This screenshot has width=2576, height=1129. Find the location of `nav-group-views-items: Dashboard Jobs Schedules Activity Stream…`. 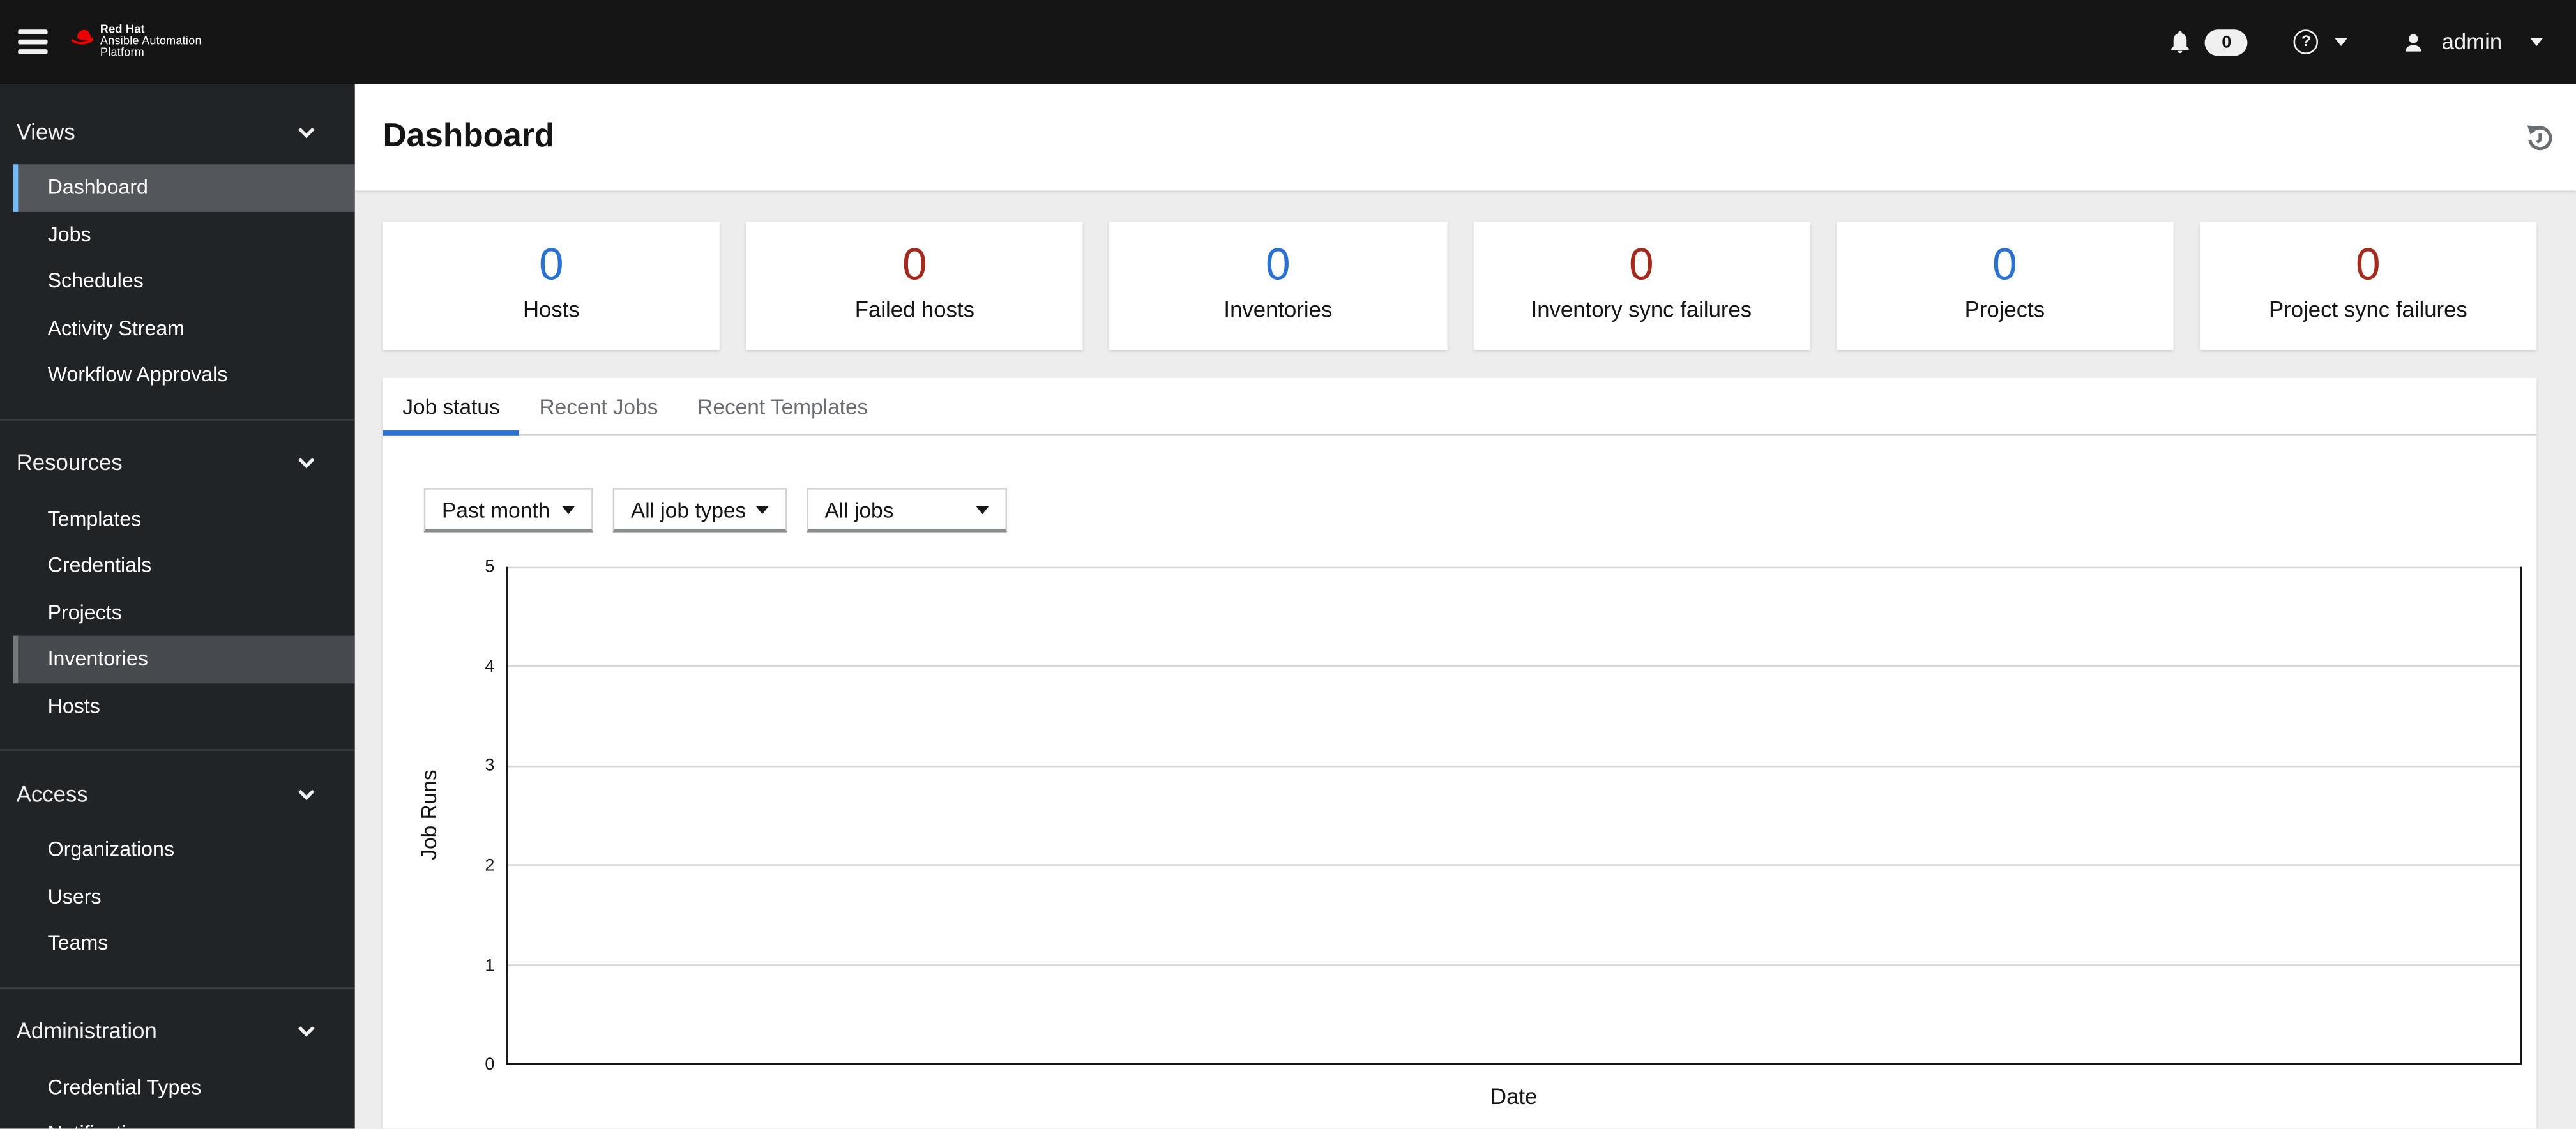

nav-group-views-items: Dashboard Jobs Schedules Activity Stream… is located at coordinates (177, 281).